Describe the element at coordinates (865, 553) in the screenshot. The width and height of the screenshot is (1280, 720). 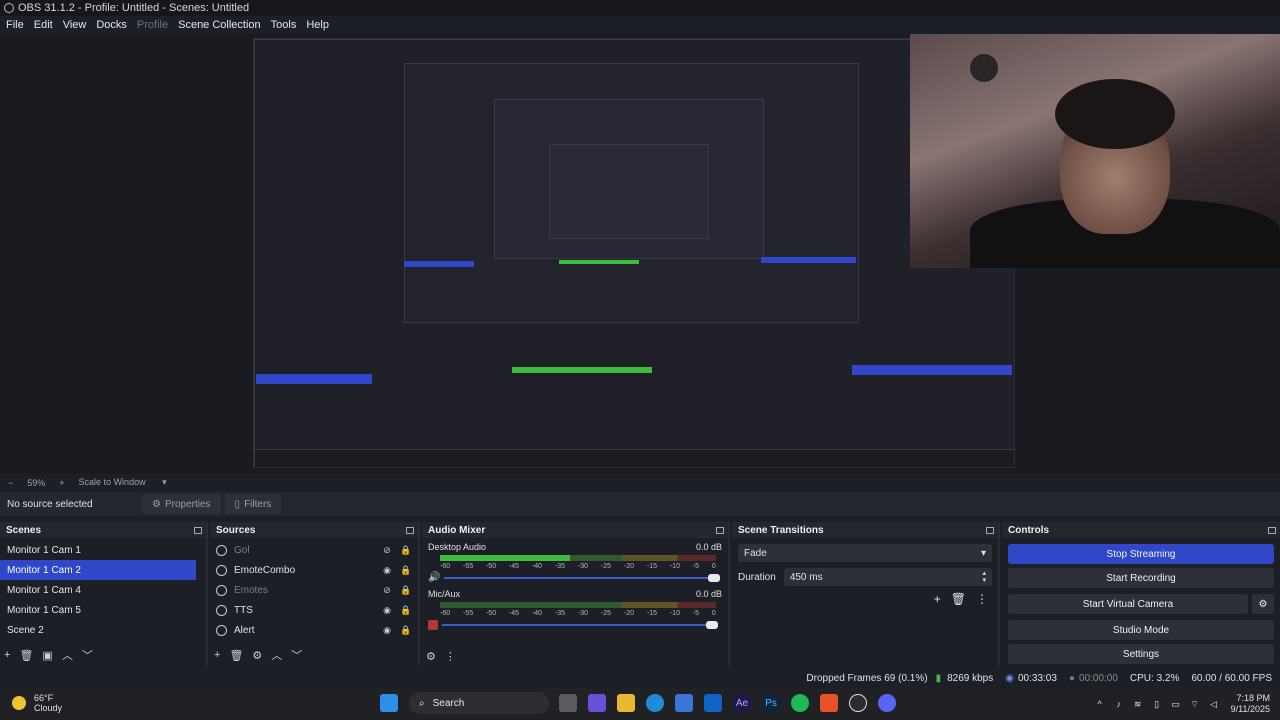
I see `transition-type-select: Fade ▾` at that location.